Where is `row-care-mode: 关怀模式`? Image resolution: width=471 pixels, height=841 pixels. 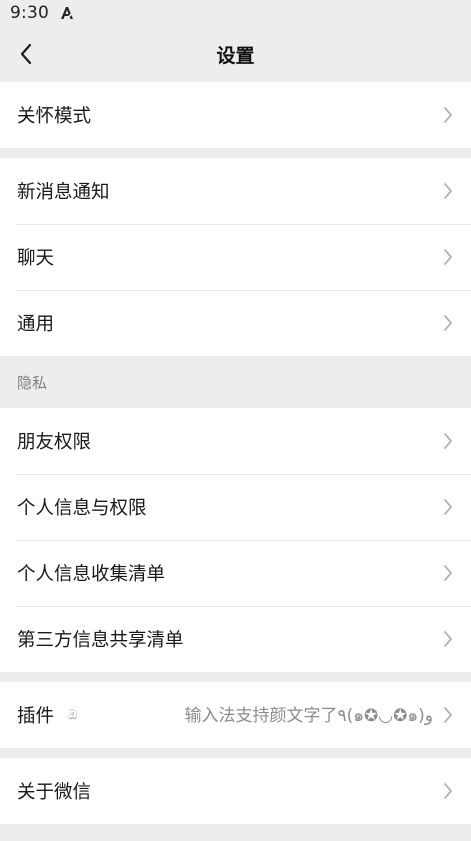
row-care-mode: 关怀模式 is located at coordinates (235, 115).